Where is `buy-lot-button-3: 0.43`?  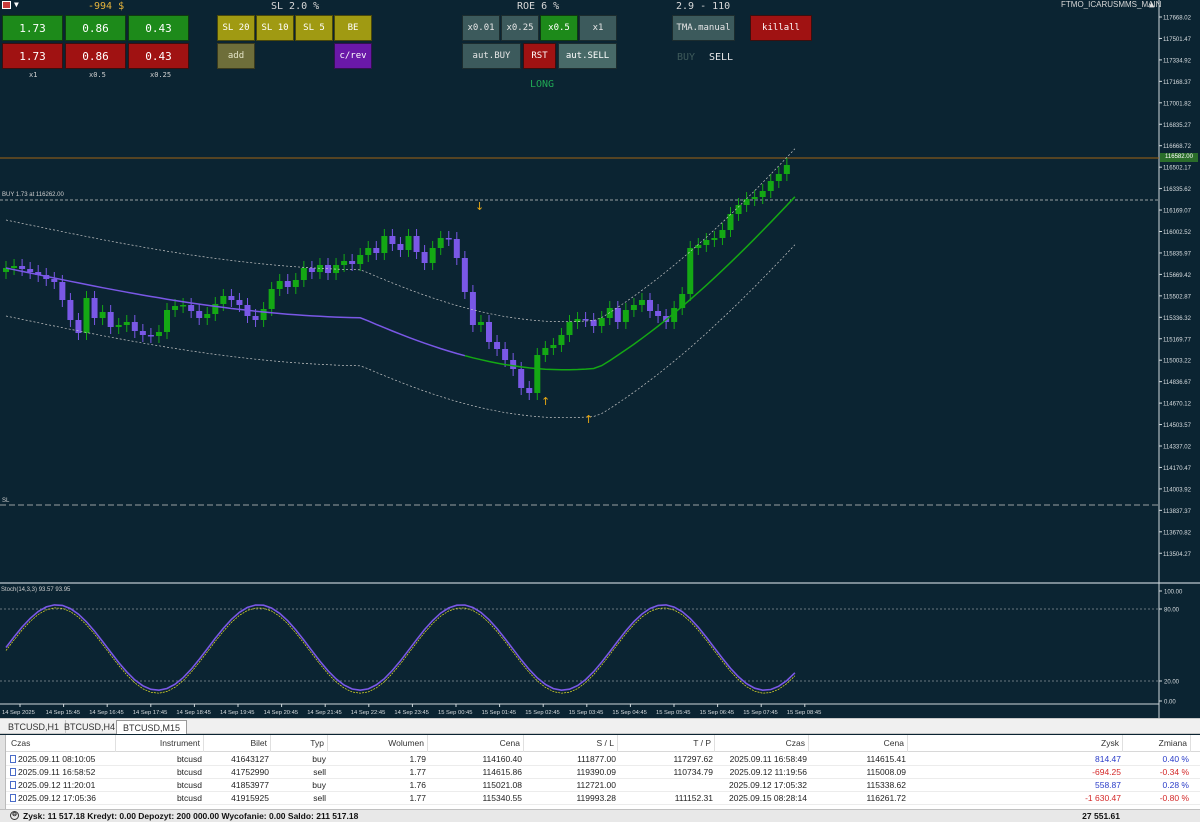 buy-lot-button-3: 0.43 is located at coordinates (158, 28).